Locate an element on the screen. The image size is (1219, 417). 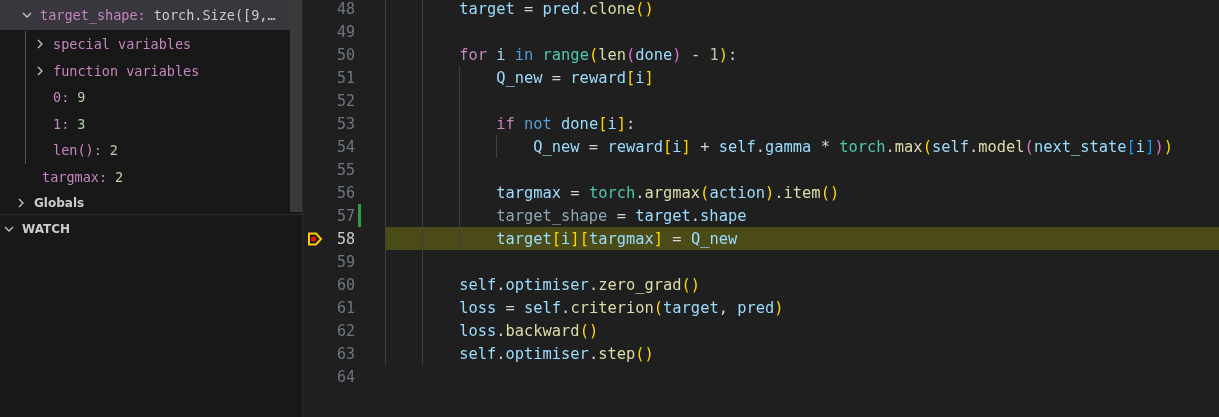
line-number: 57 is located at coordinates (345, 215).